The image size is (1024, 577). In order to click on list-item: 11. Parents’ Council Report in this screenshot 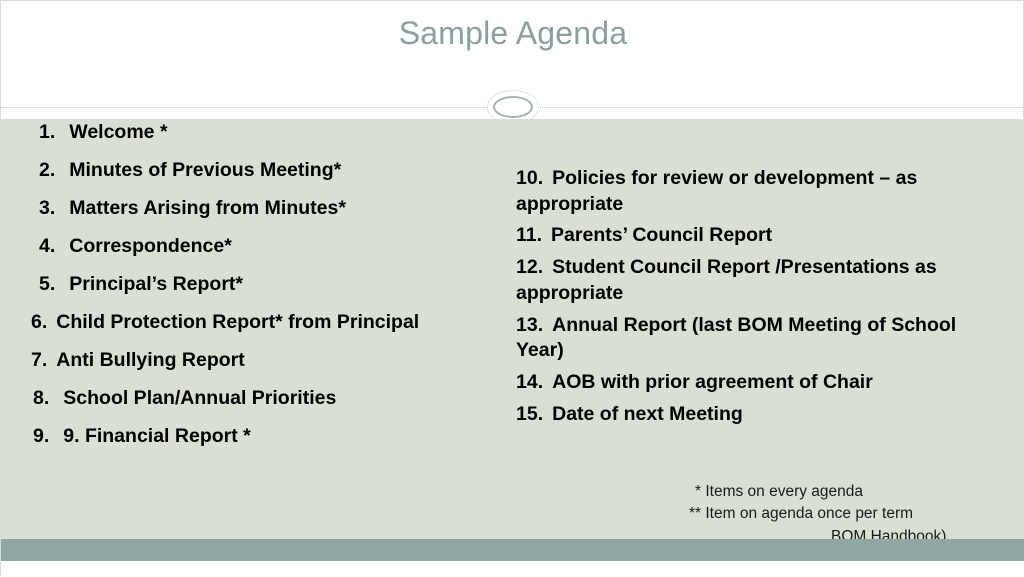, I will do `click(761, 236)`.